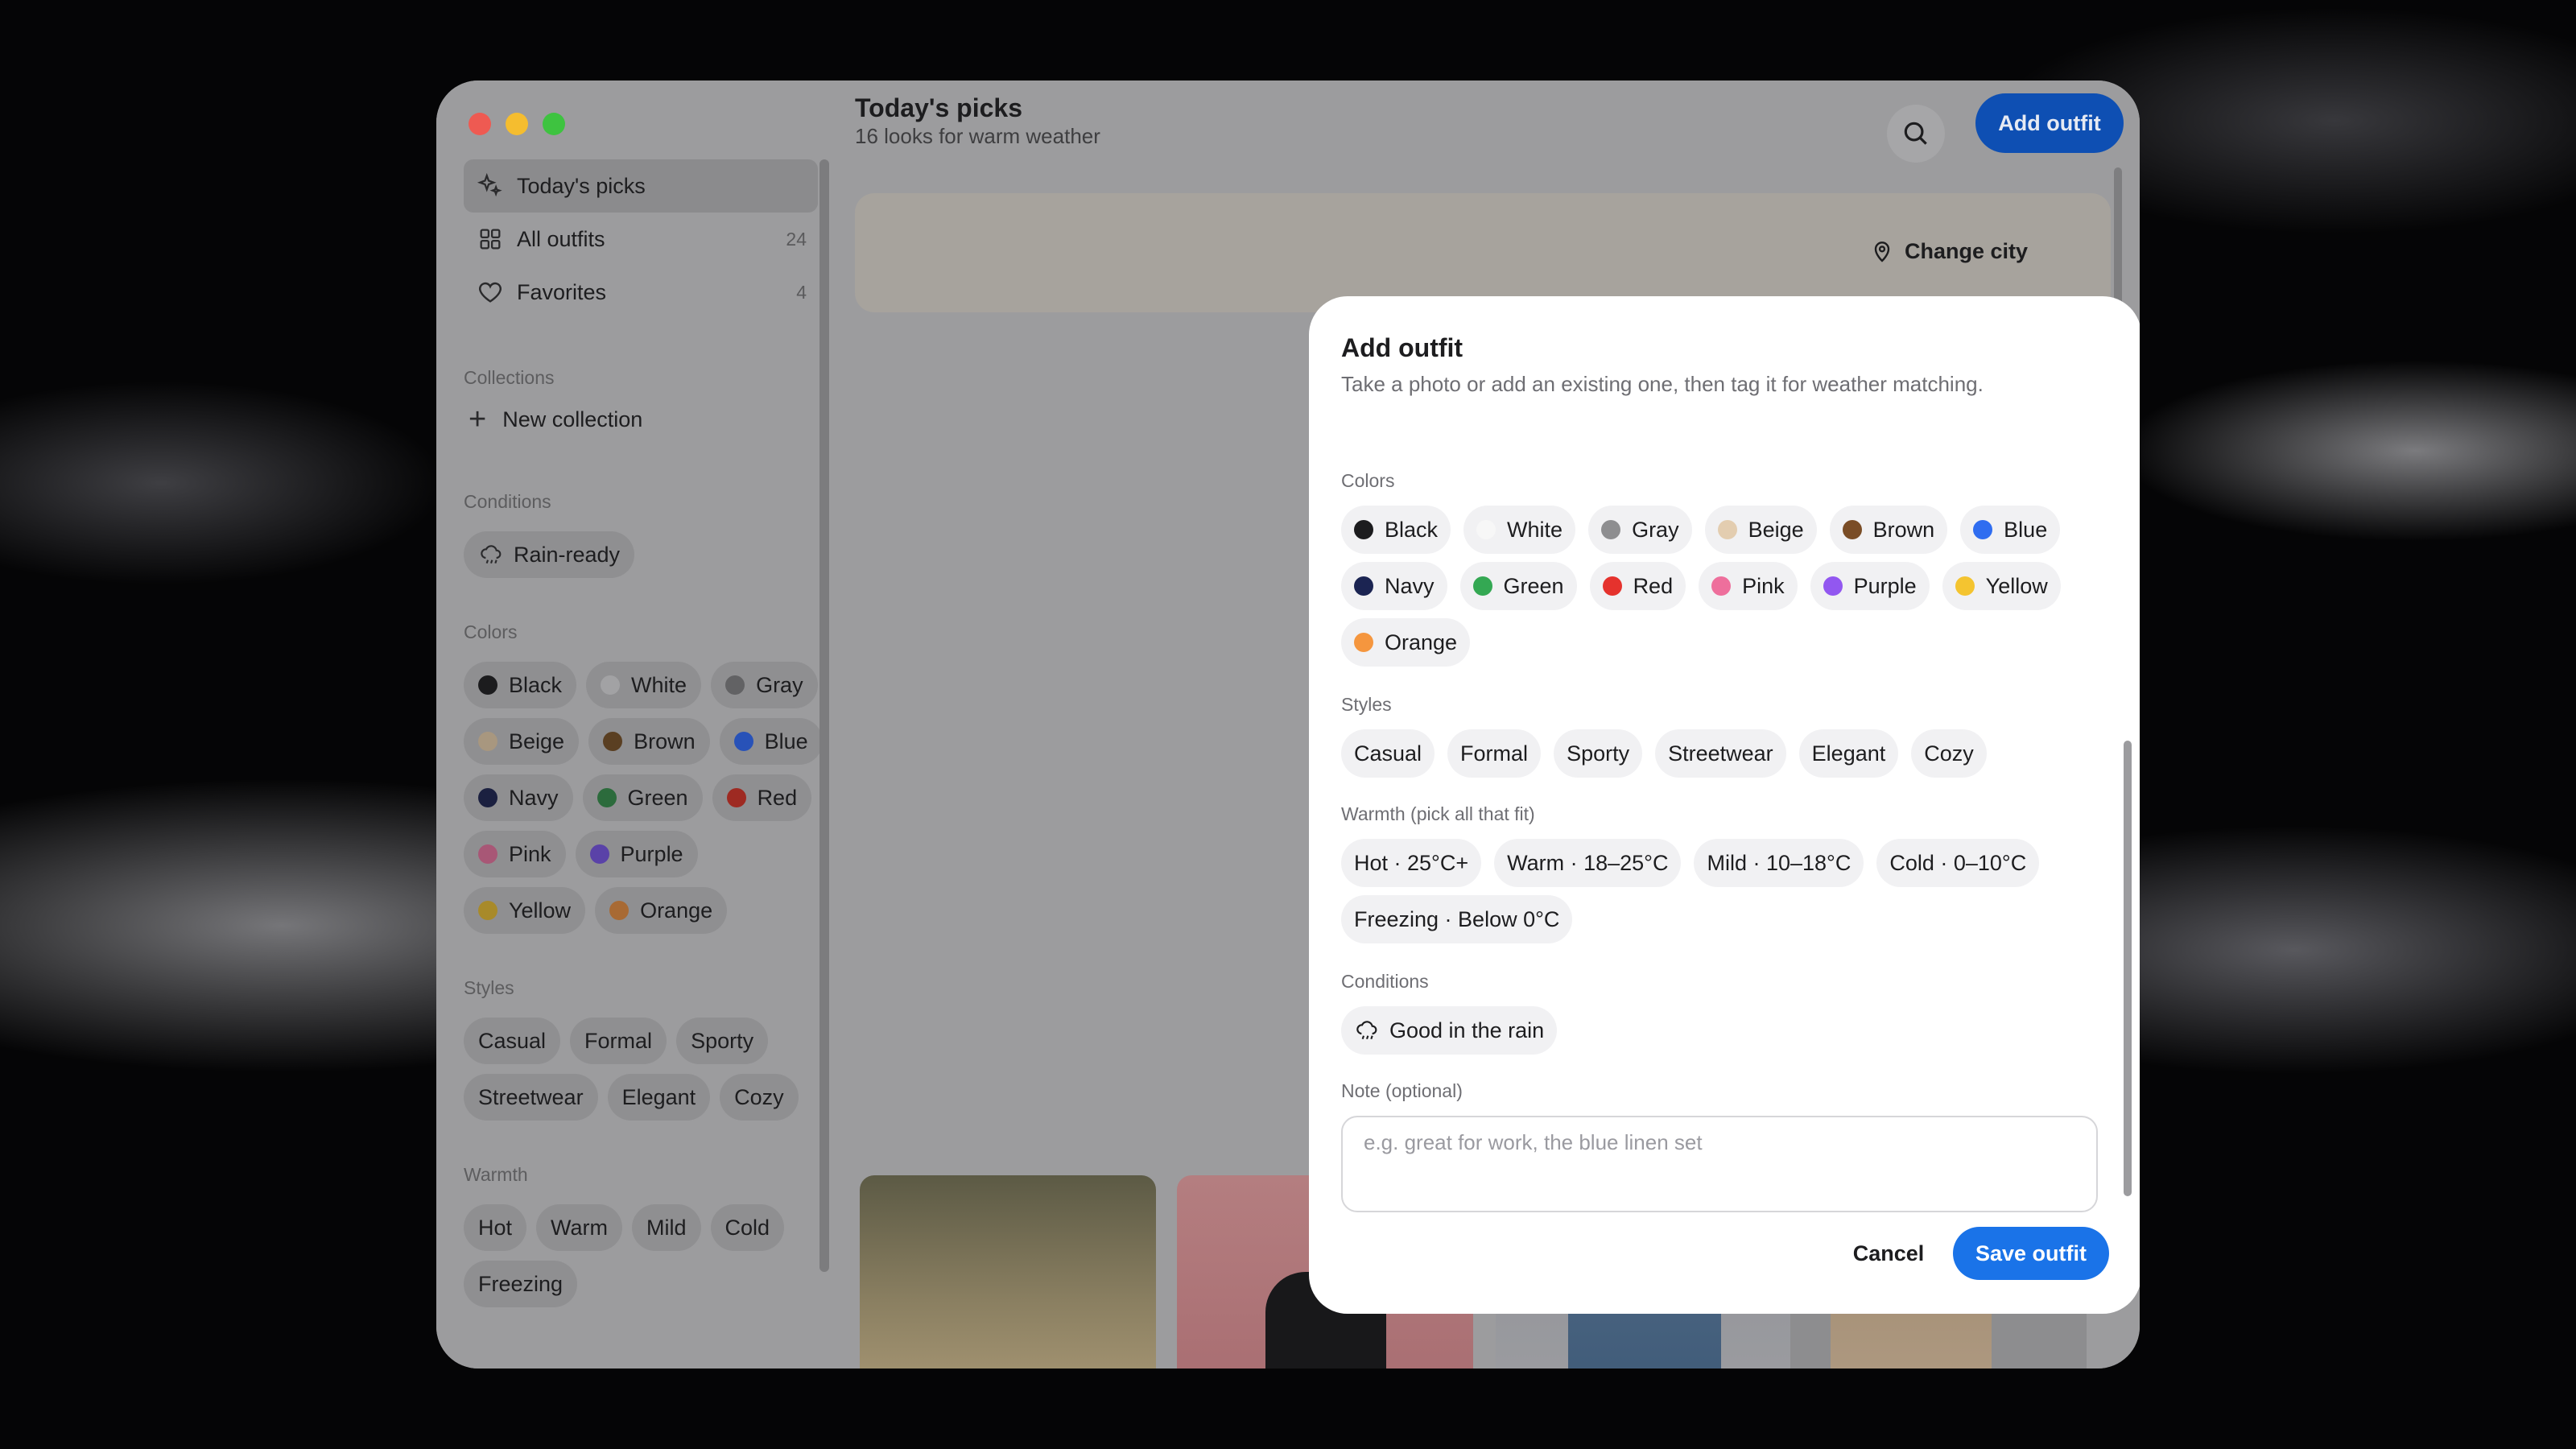 This screenshot has height=1449, width=2576. What do you see at coordinates (747, 1227) in the screenshot?
I see `filter-chip-cold: Cold` at bounding box center [747, 1227].